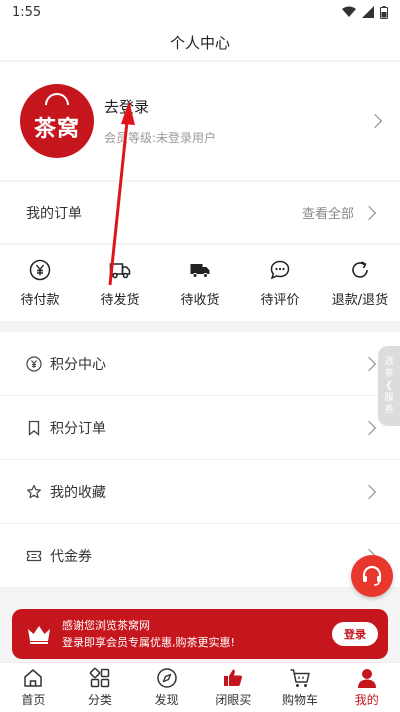  I want to click on menu-item-points-orders: 积分订单, so click(200, 428).